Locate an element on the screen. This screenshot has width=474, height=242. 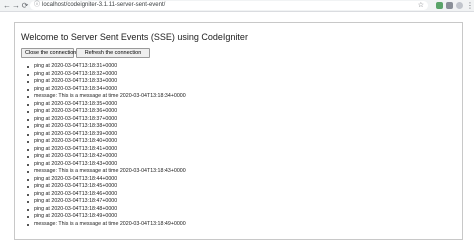
event-list-item: ping at 2020-03-04T13:18:34+0000 is located at coordinates (105, 90).